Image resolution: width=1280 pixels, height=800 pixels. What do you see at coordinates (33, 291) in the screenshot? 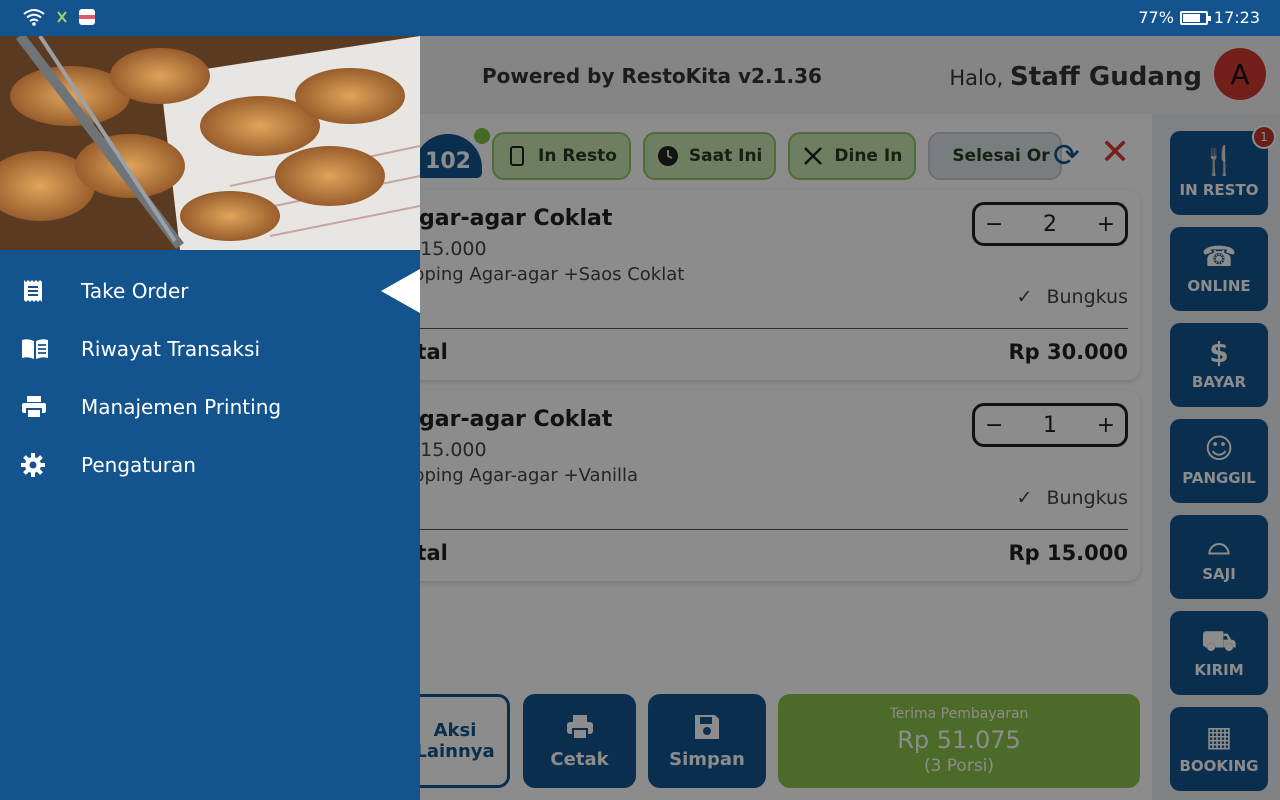
I see `receipt-icon` at bounding box center [33, 291].